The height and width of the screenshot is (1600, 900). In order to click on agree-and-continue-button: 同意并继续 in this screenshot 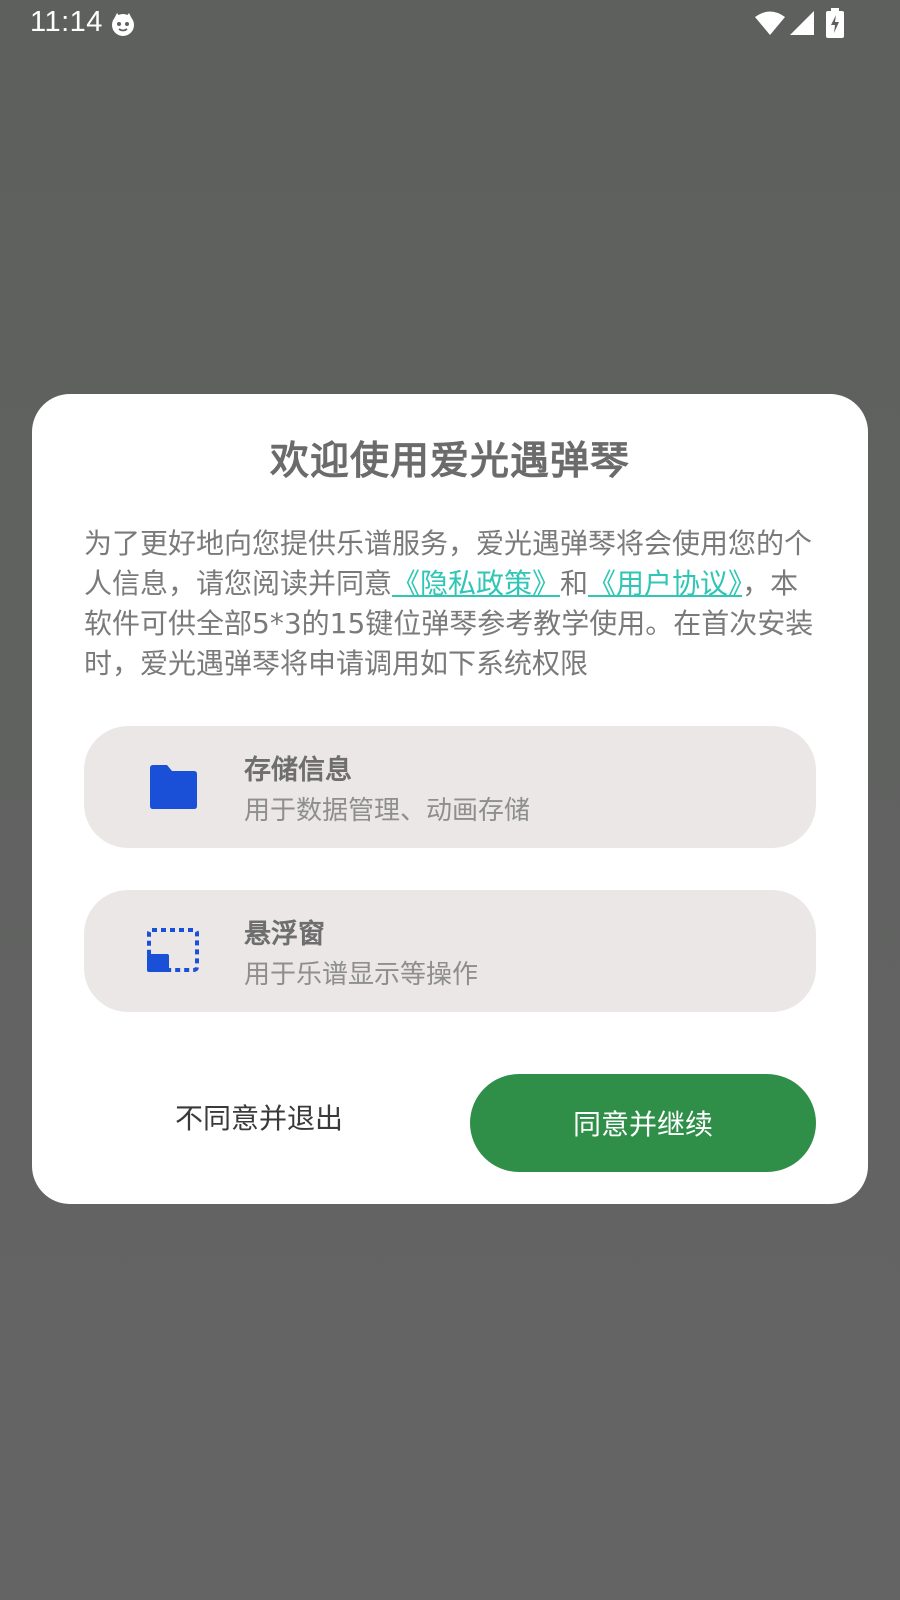, I will do `click(643, 1123)`.